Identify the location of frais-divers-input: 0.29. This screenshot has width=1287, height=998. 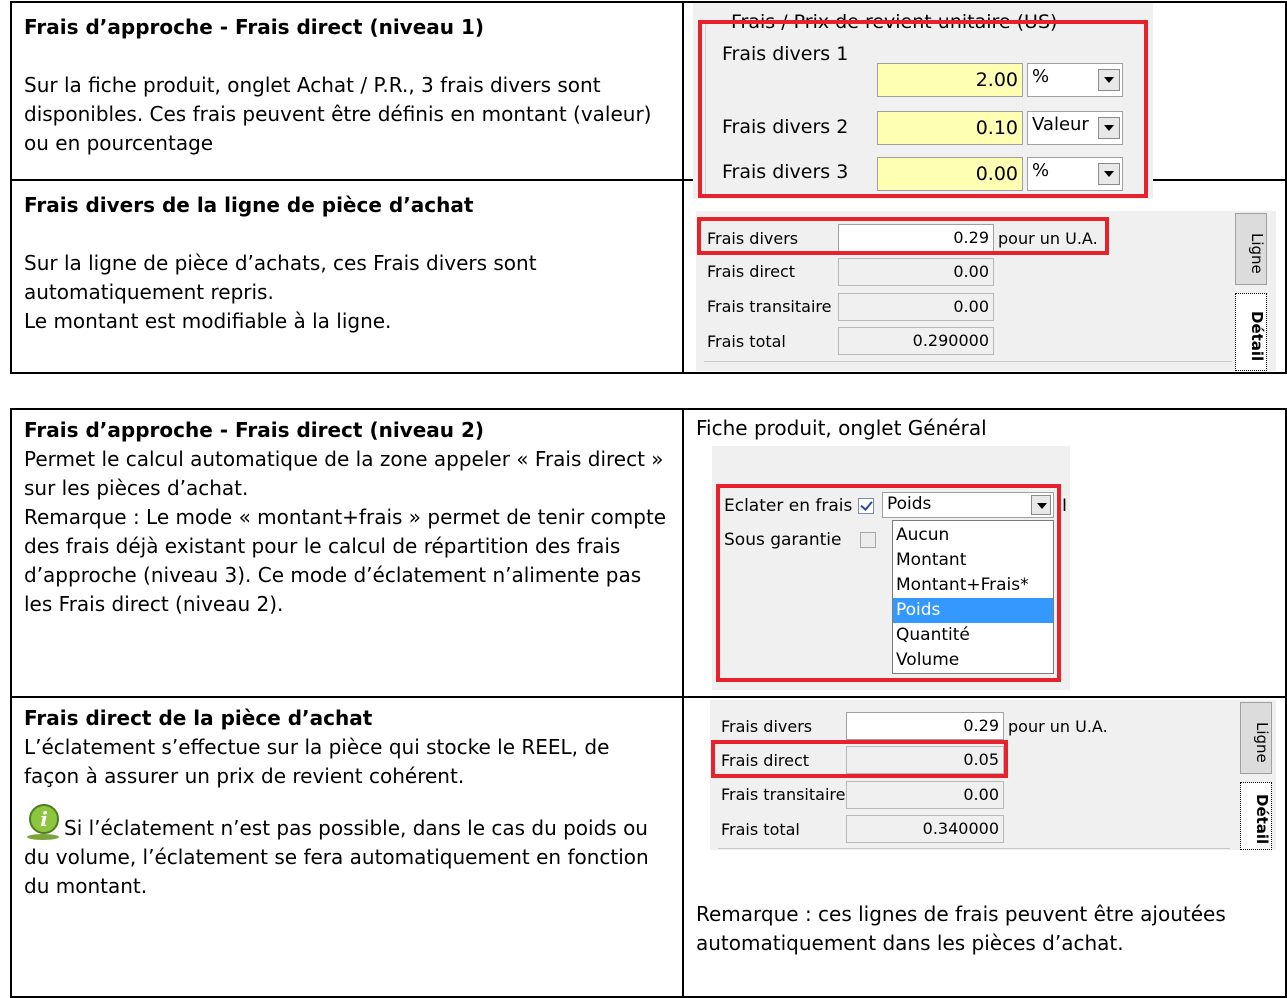
(925, 726).